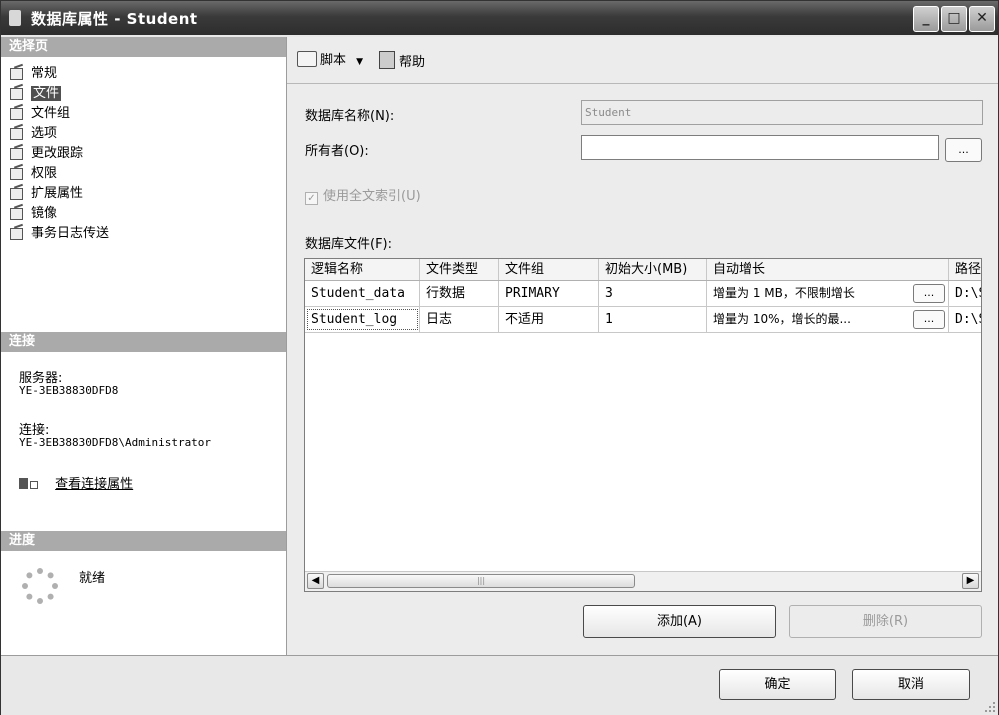 This screenshot has height=715, width=999. What do you see at coordinates (92, 578) in the screenshot?
I see `progress-status: 就绪` at bounding box center [92, 578].